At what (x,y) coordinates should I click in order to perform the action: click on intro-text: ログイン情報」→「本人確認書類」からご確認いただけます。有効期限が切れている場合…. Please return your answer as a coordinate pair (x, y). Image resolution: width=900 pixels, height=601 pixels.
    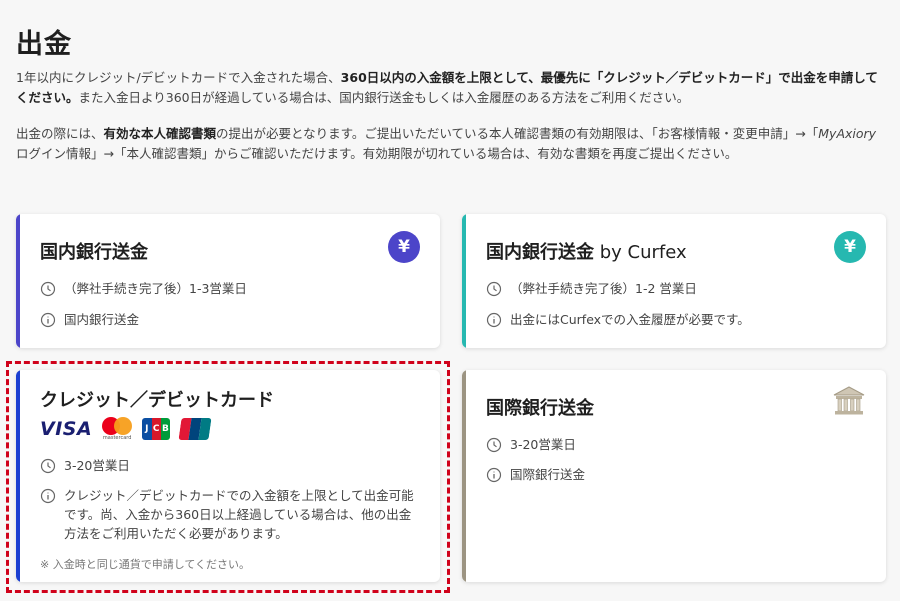
    Looking at the image, I should click on (377, 153).